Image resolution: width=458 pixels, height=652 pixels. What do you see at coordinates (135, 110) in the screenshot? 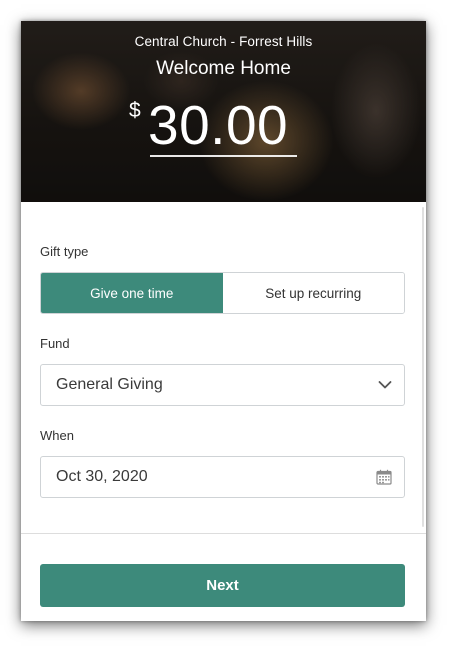
I see `currency-symbol: $` at bounding box center [135, 110].